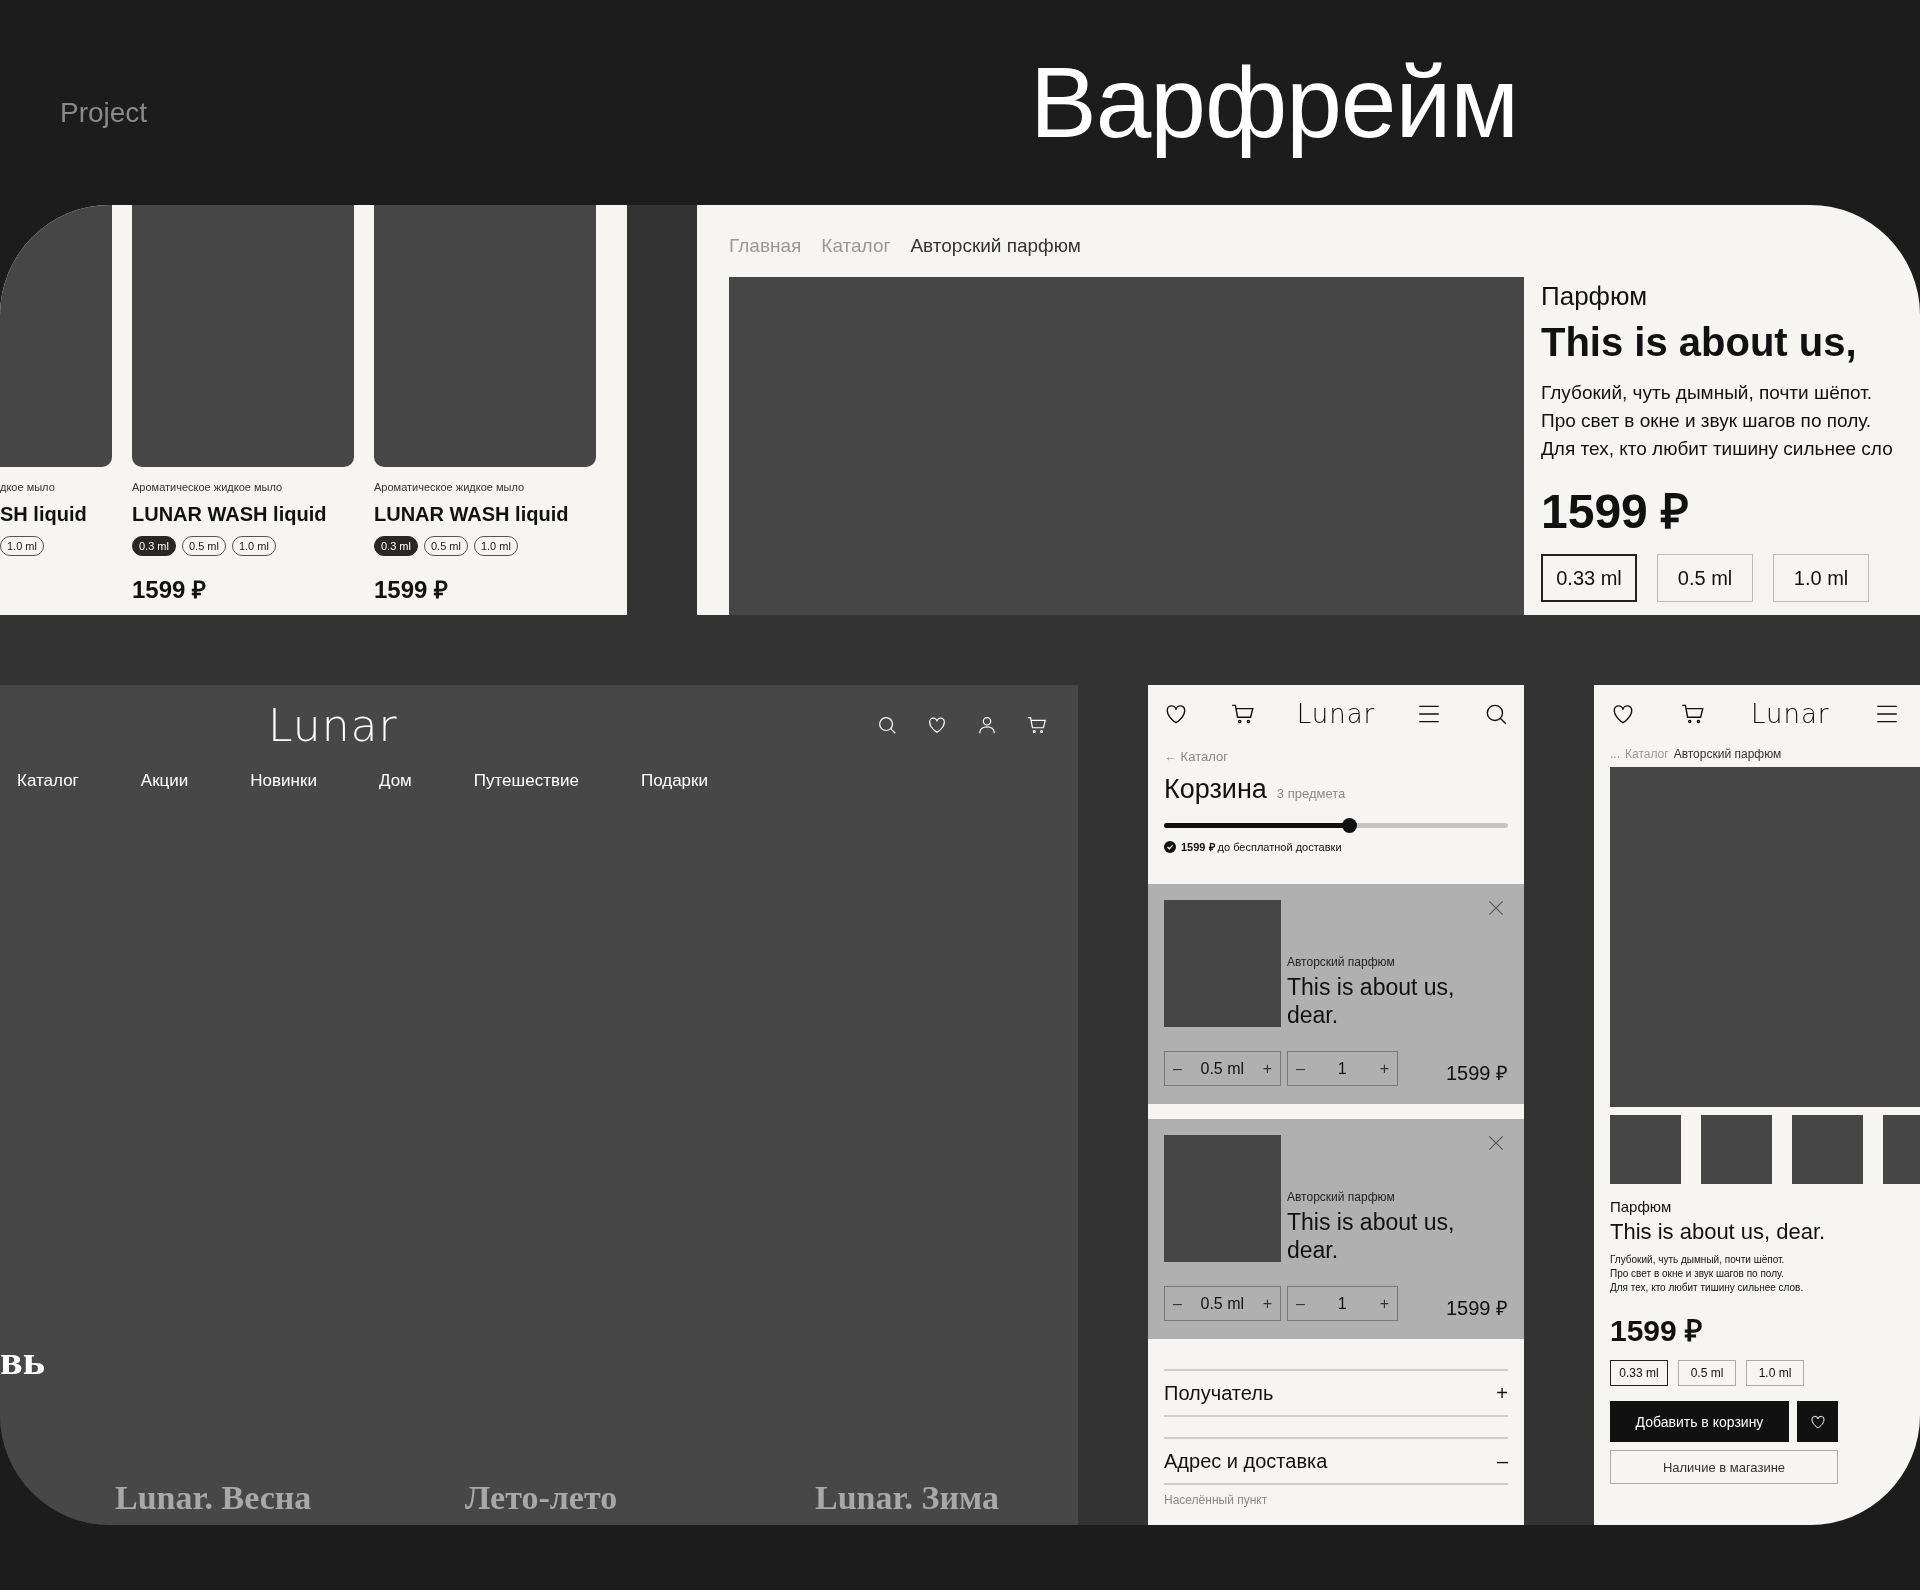 This screenshot has height=1590, width=1920. Describe the element at coordinates (1502, 1461) in the screenshot. I see `accordion-toggle: –` at that location.